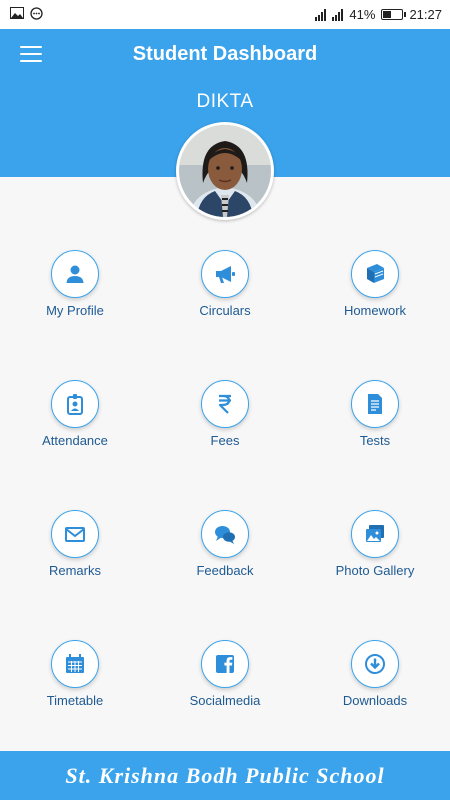 The width and height of the screenshot is (450, 800). I want to click on tile-feedback: Feedback, so click(225, 550).